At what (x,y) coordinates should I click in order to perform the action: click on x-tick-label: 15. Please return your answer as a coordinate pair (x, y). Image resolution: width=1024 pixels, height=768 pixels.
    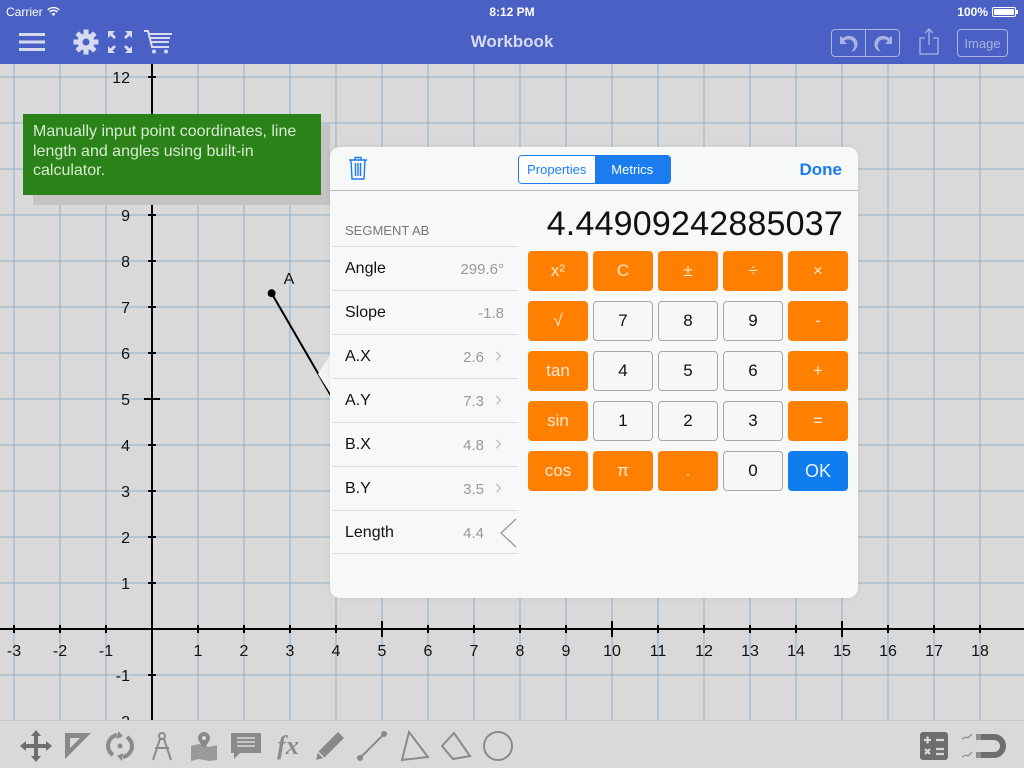
    Looking at the image, I should click on (842, 651).